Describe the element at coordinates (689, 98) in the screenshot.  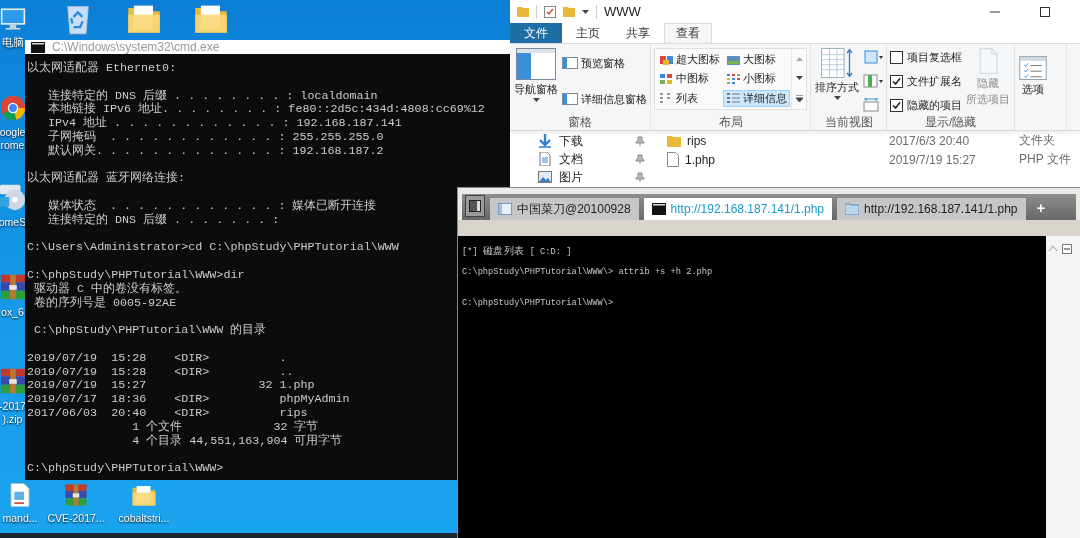
I see `layout-option: 列表` at that location.